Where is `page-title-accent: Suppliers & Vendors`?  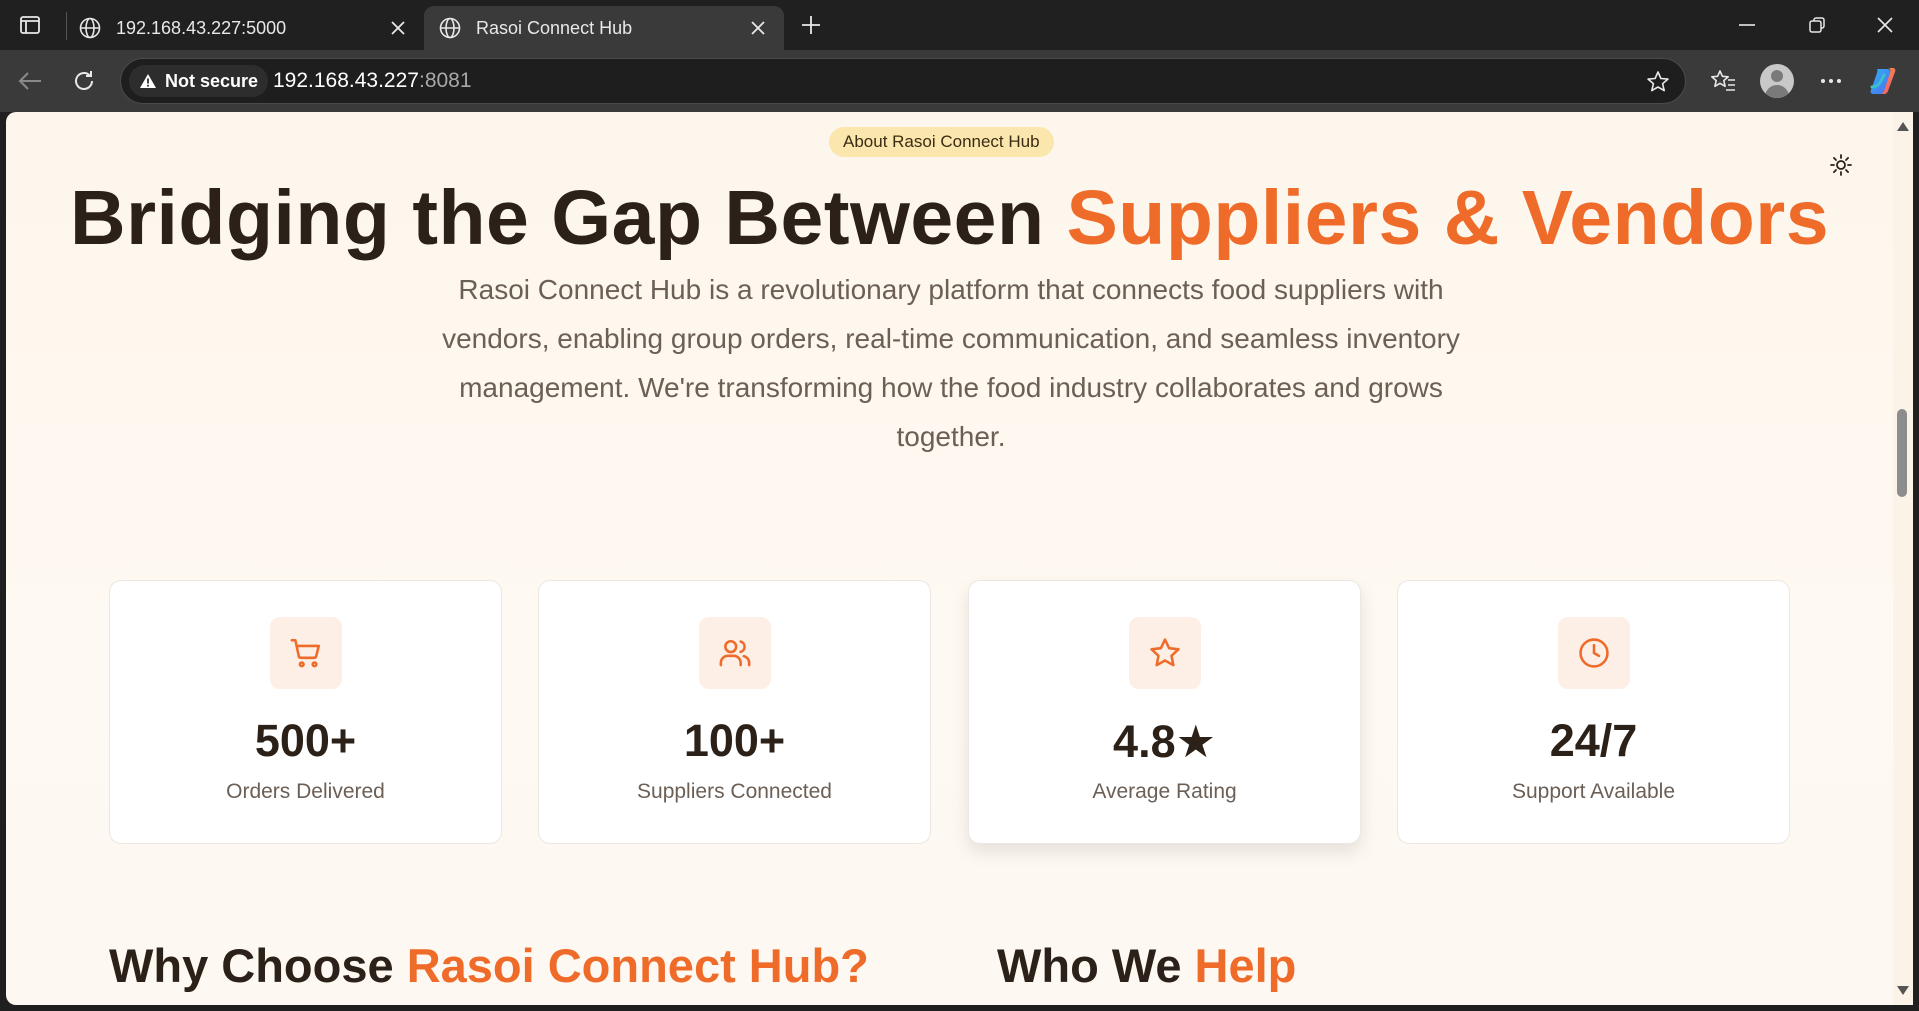 page-title-accent: Suppliers & Vendors is located at coordinates (1448, 218).